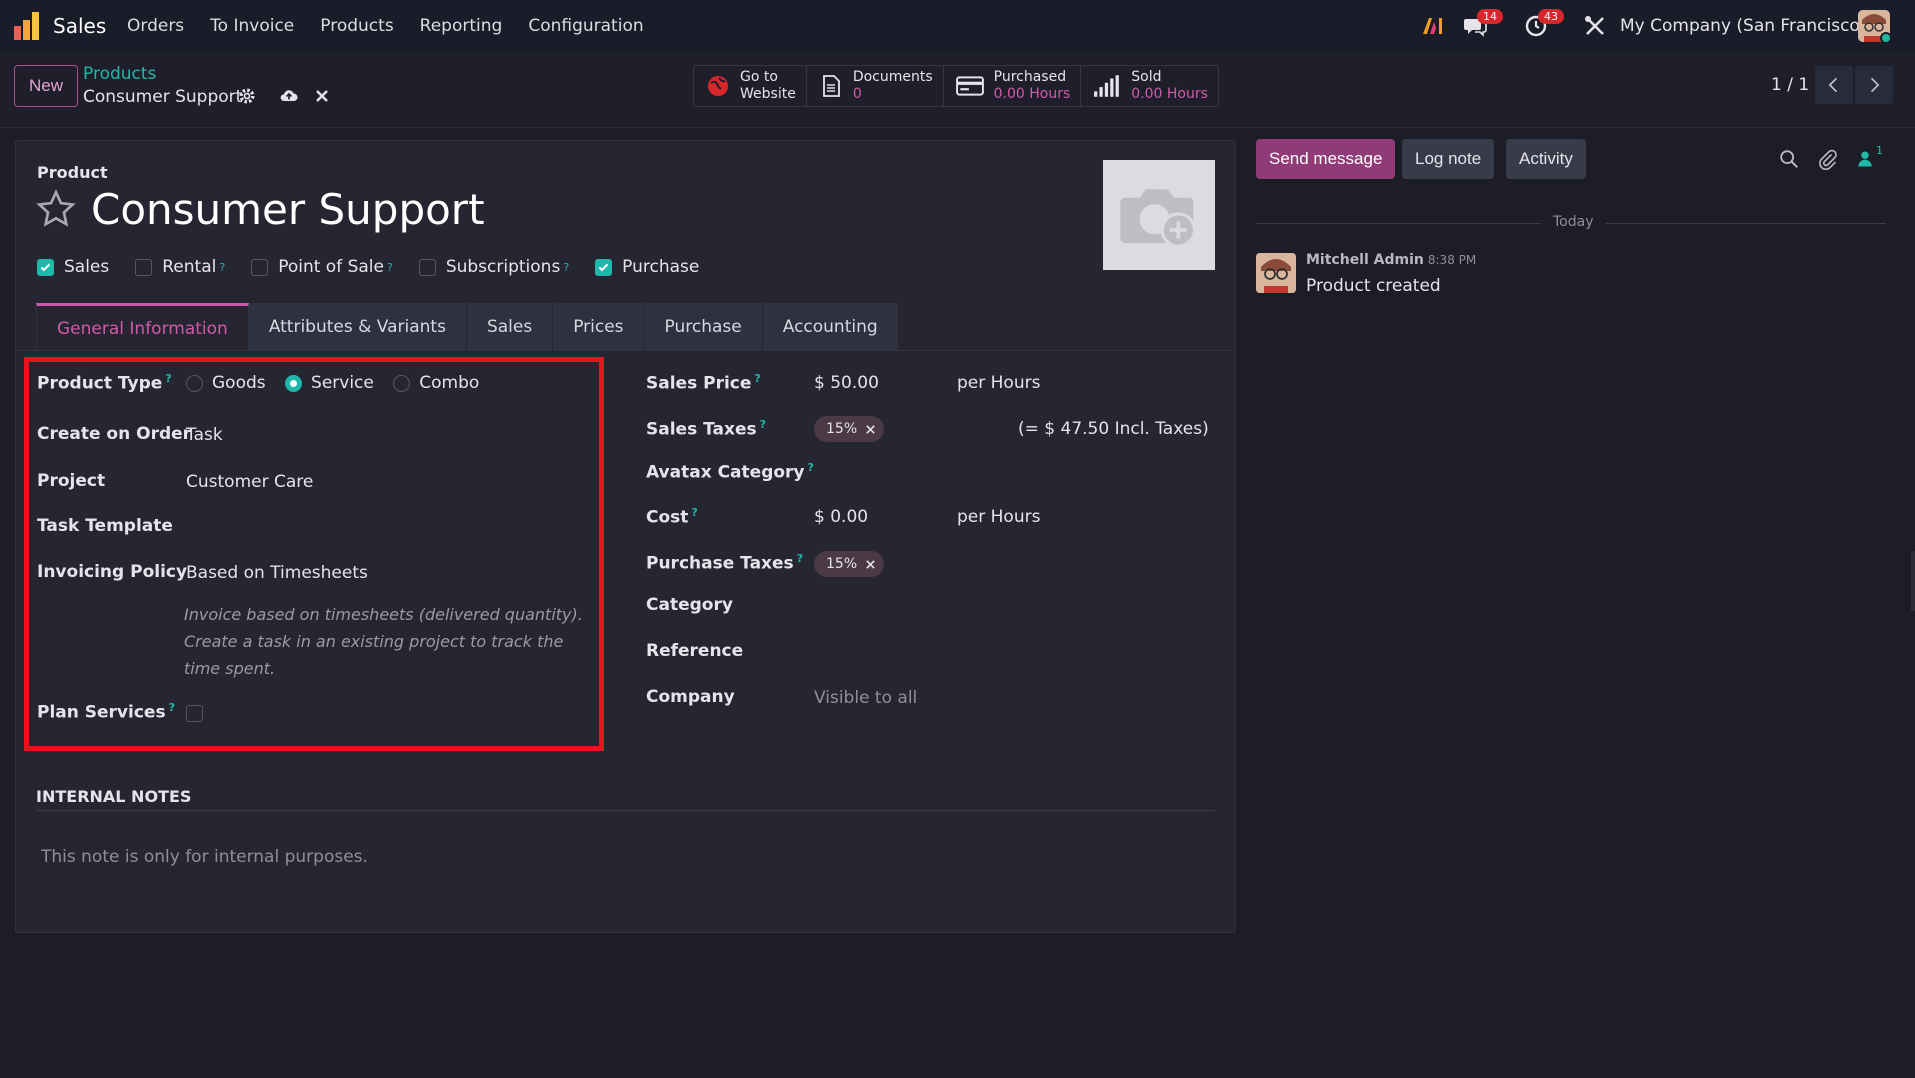  I want to click on smart-documents-count: 0, so click(857, 94).